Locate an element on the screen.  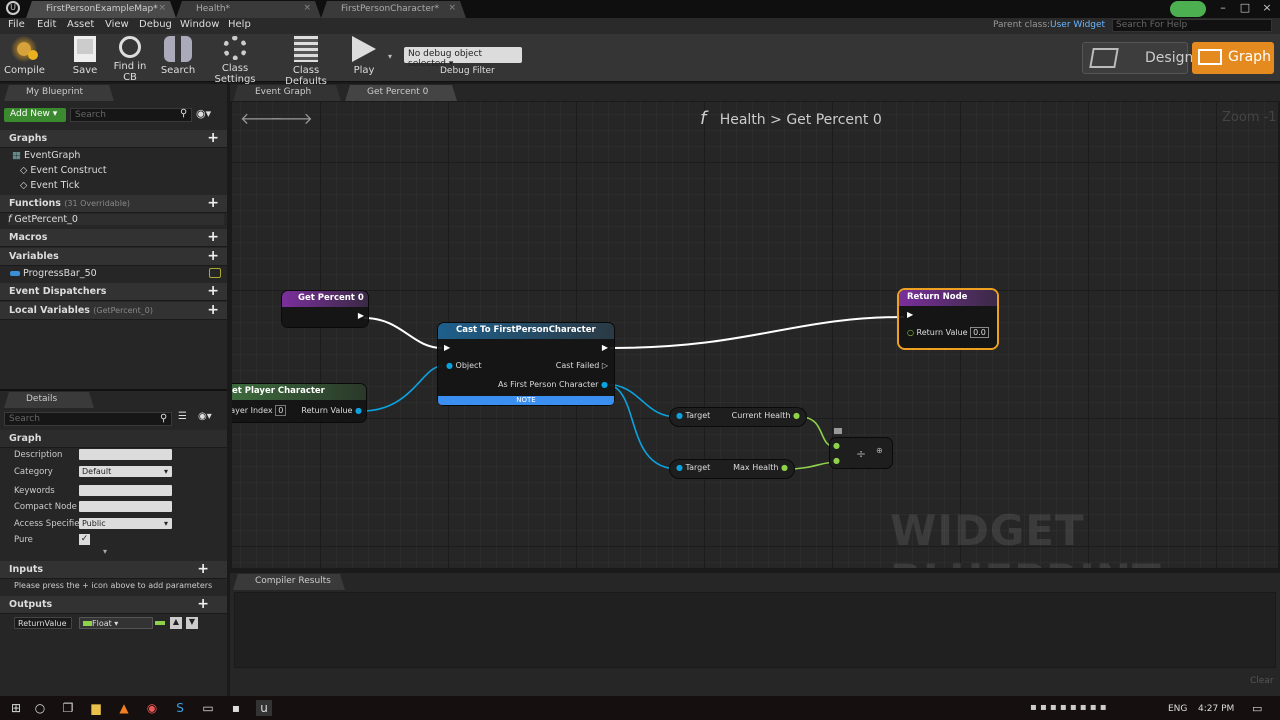
tab-get-percent: Get Percent 0 is located at coordinates (401, 93).